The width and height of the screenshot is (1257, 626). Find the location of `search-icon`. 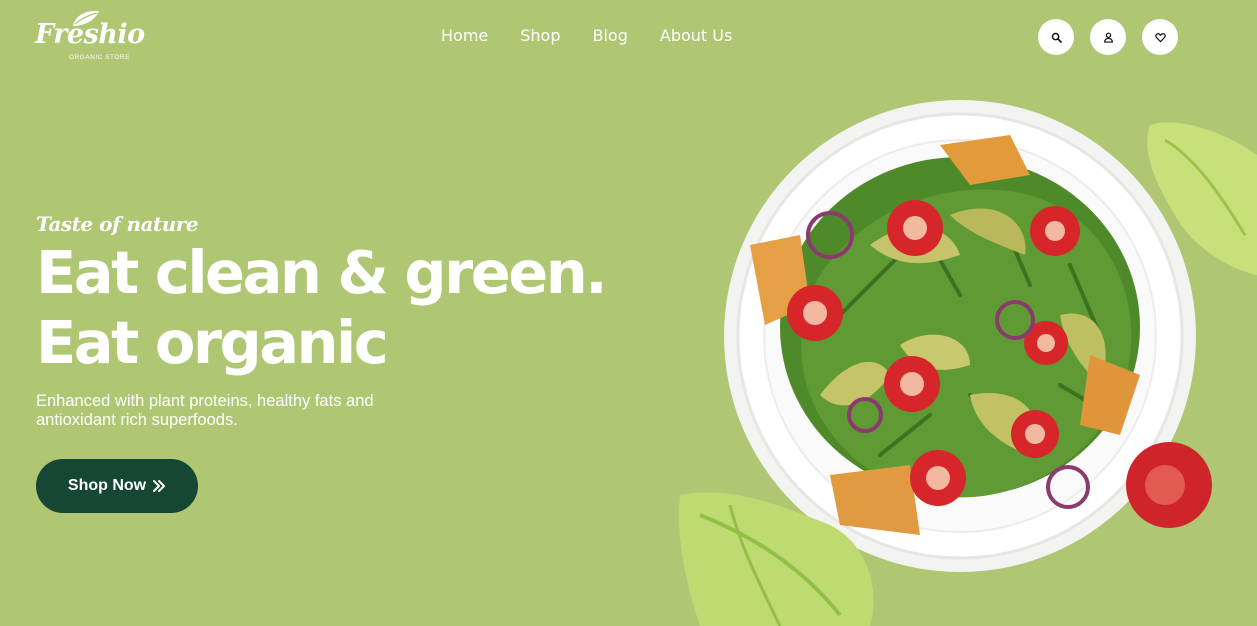

search-icon is located at coordinates (1056, 37).